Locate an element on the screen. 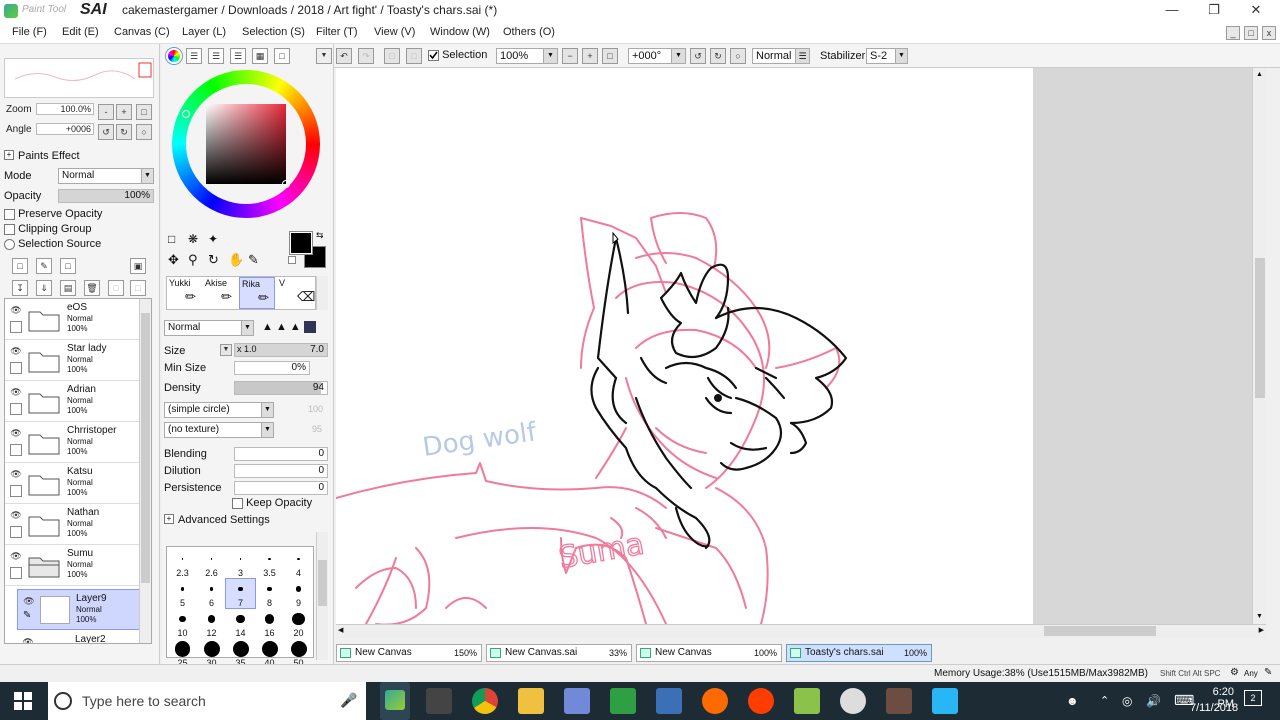 This screenshot has width=1280, height=720. layer-item: 👁 Star lady Normal 100% is located at coordinates (73, 360).